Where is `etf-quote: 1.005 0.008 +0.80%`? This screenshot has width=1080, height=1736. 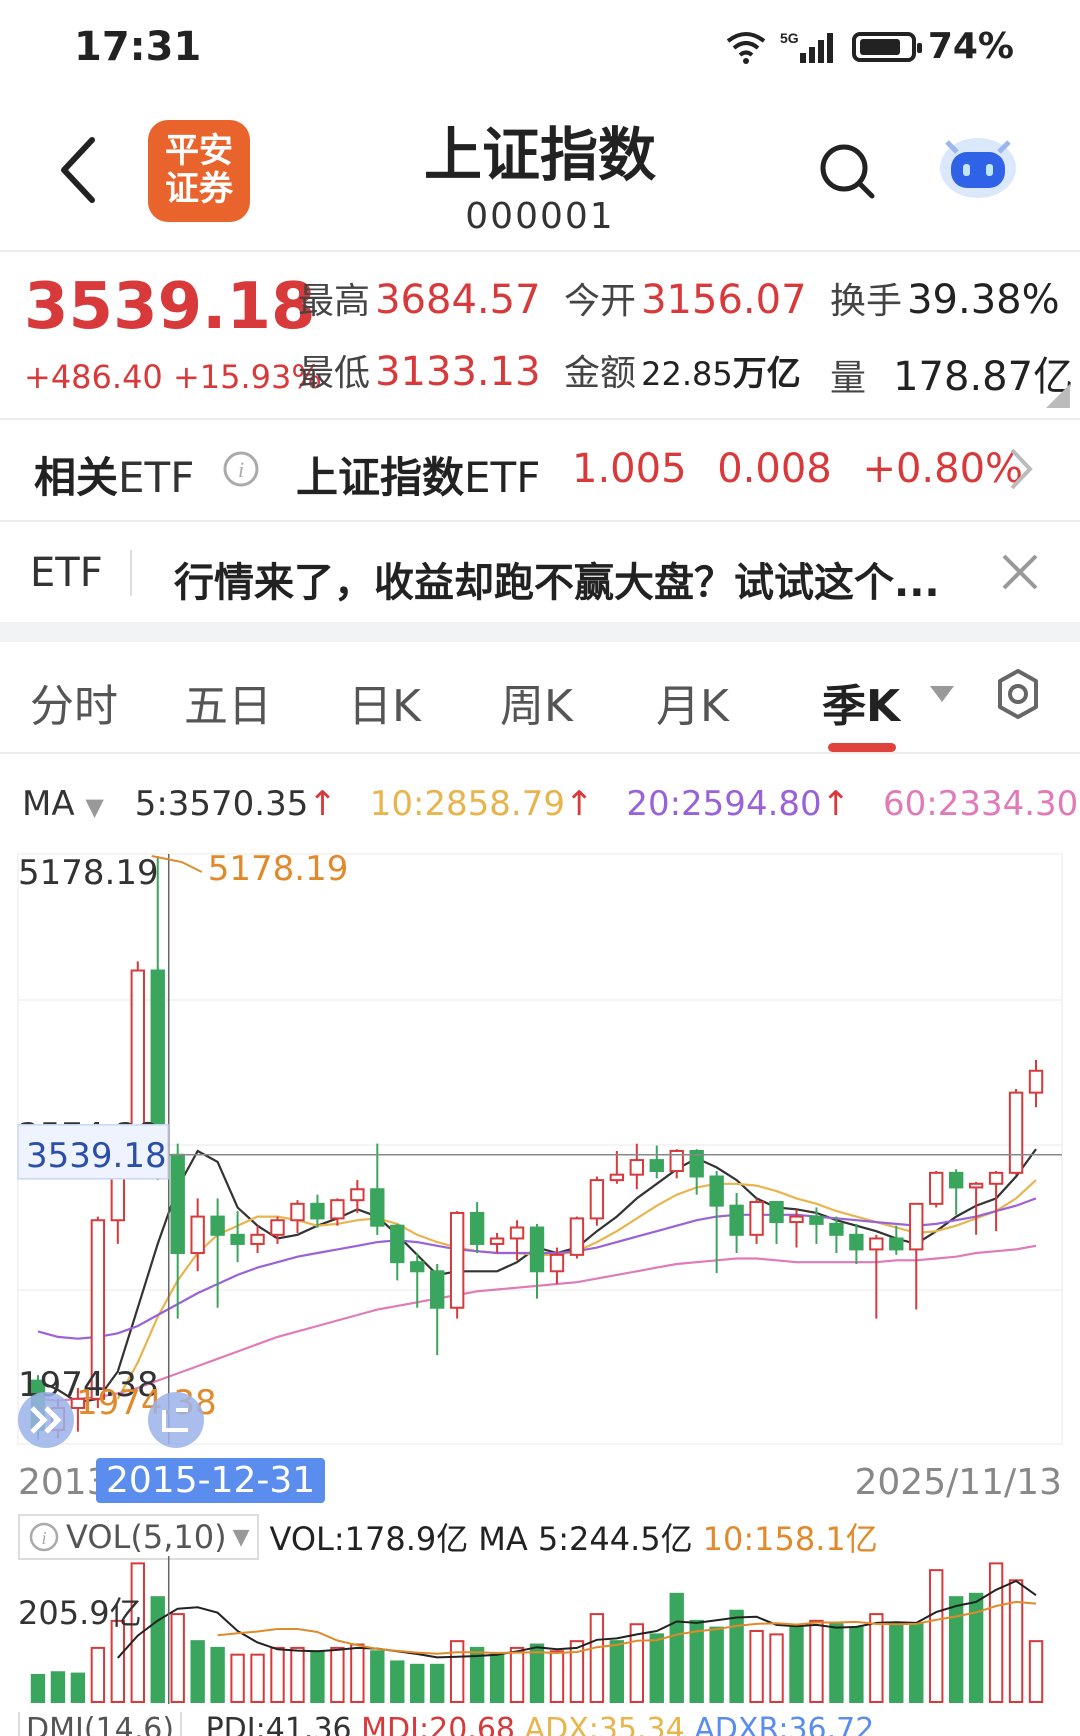
etf-quote: 1.005 0.008 +0.80% is located at coordinates (797, 469).